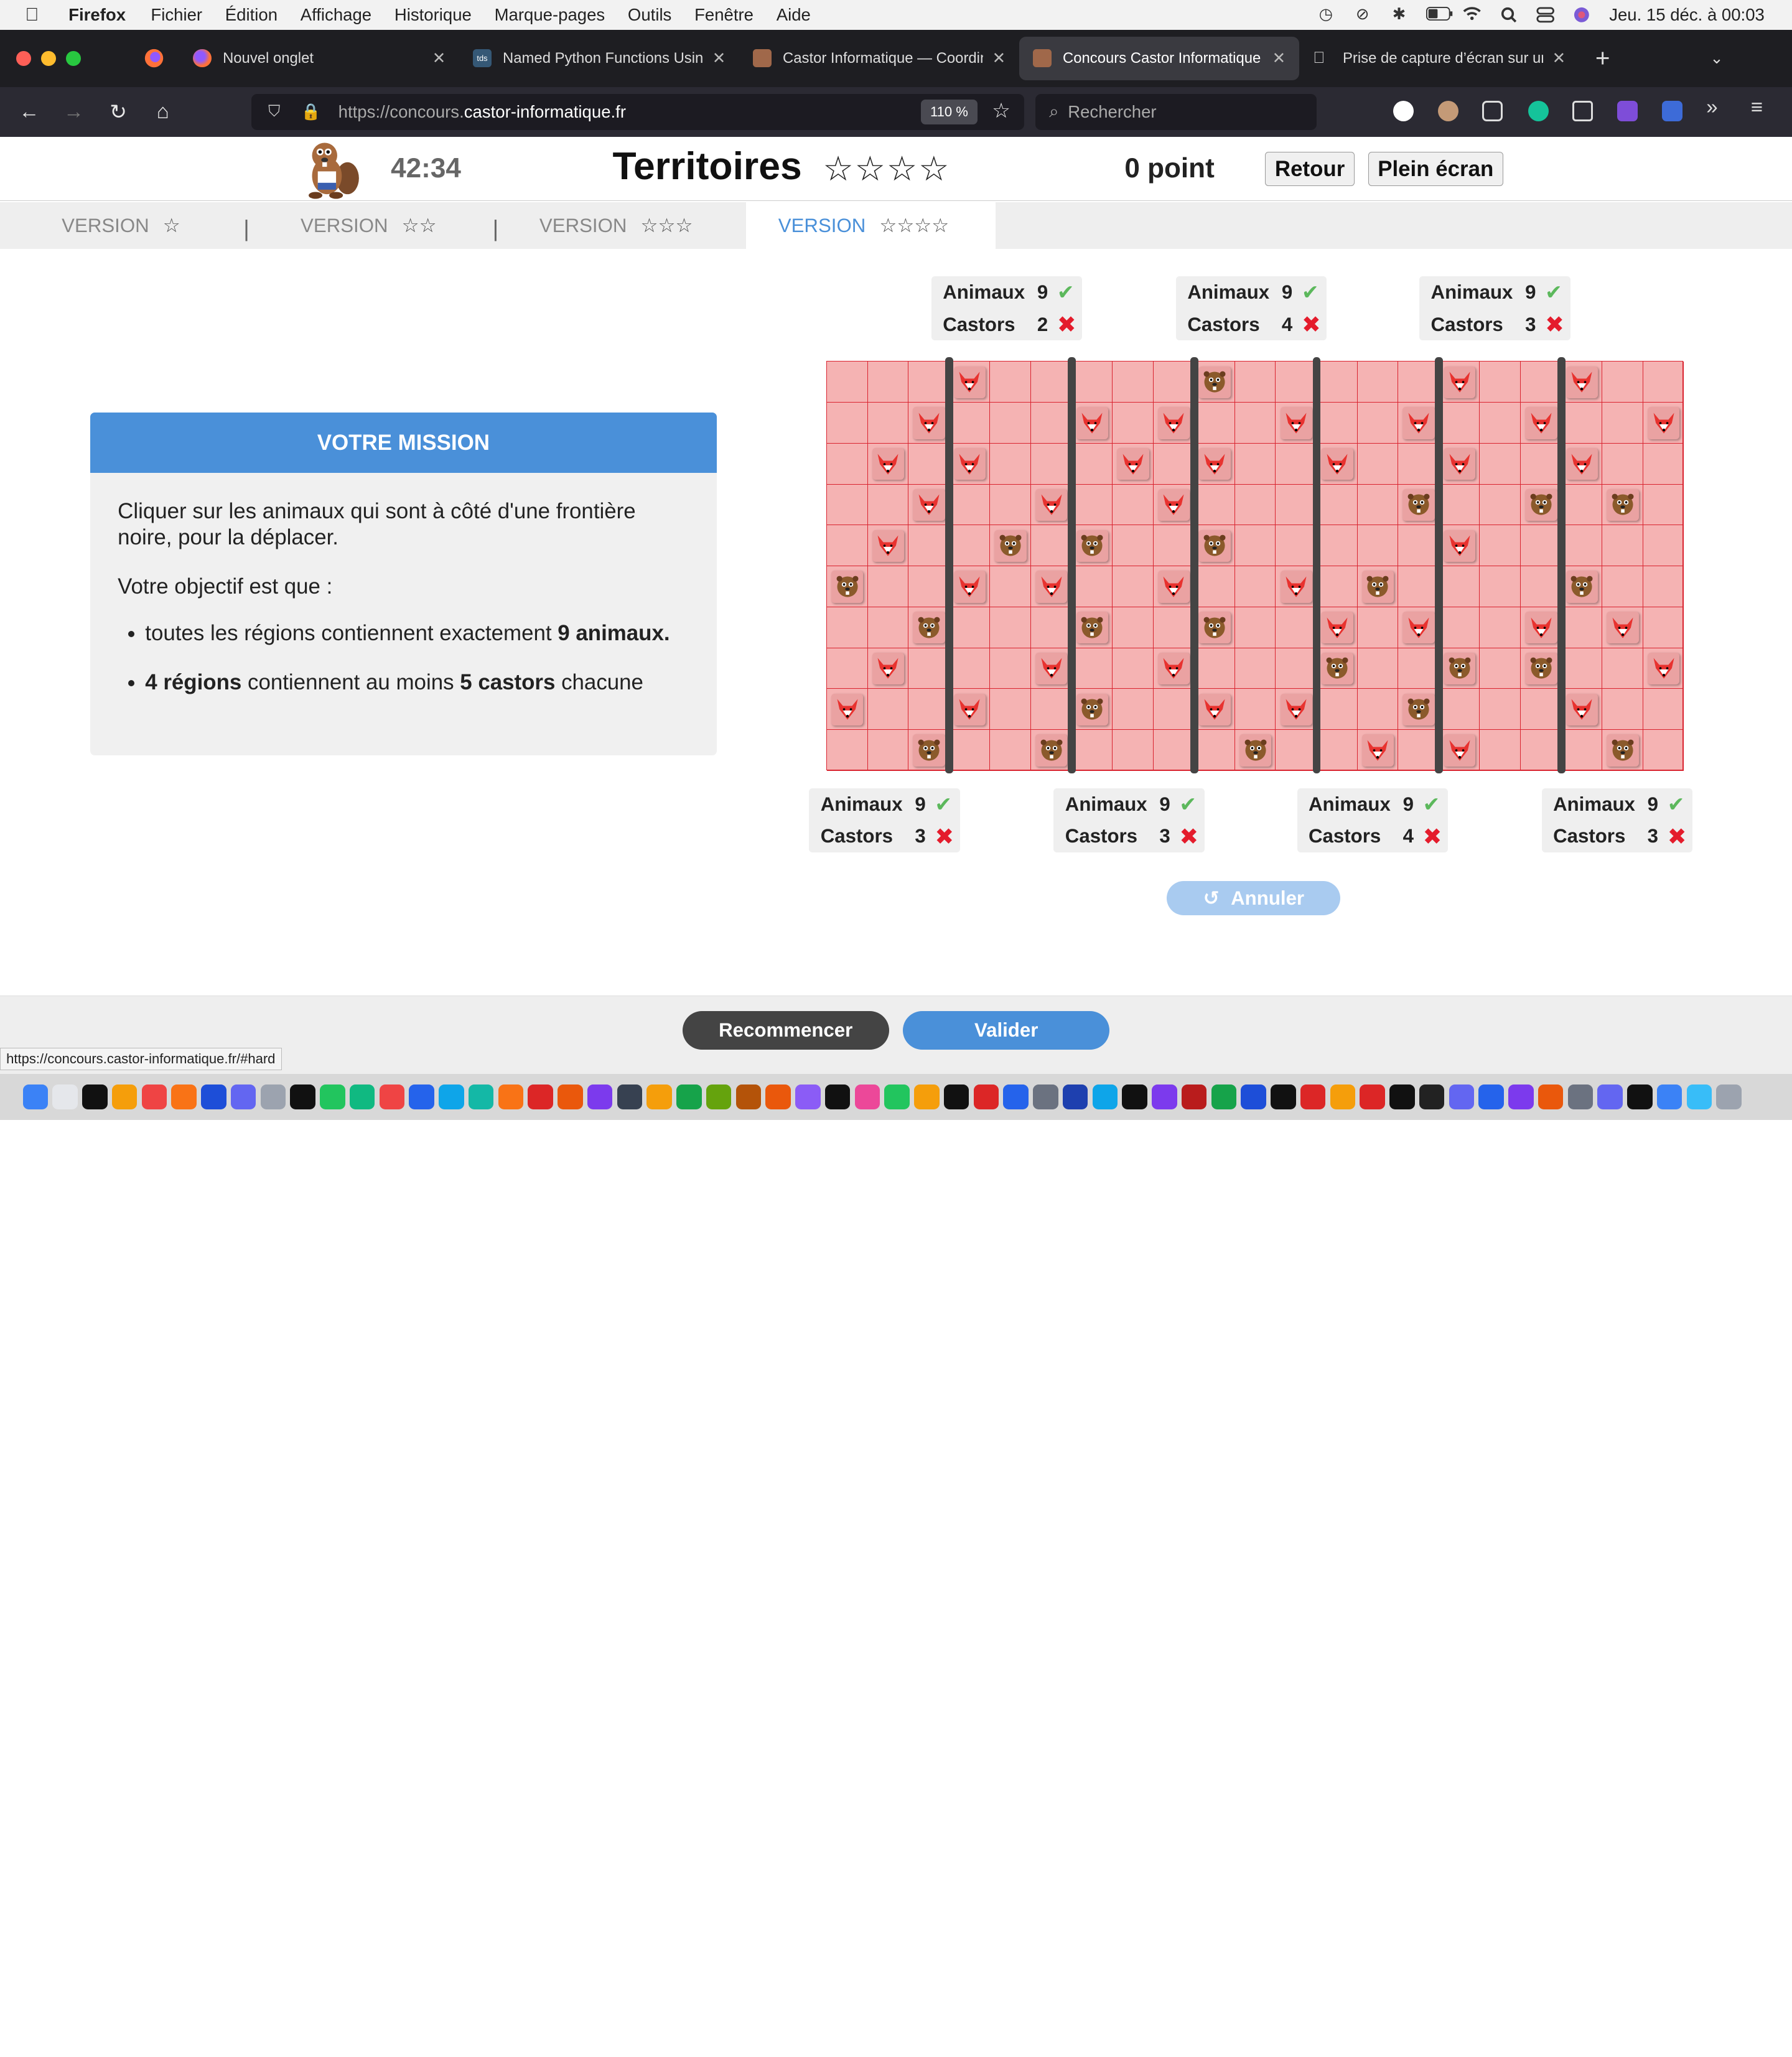 Image resolution: width=1792 pixels, height=2057 pixels. What do you see at coordinates (97, 15) in the screenshot?
I see `app-menu: Firefox` at bounding box center [97, 15].